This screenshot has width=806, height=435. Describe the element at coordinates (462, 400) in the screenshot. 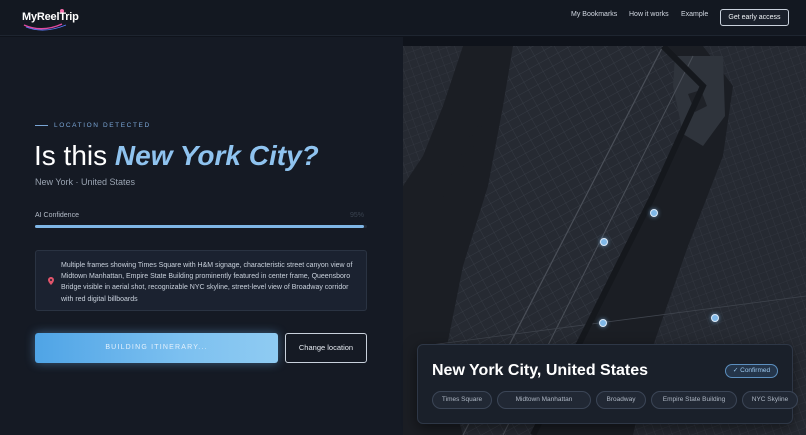

I see `chip-times-square: Times Square` at that location.